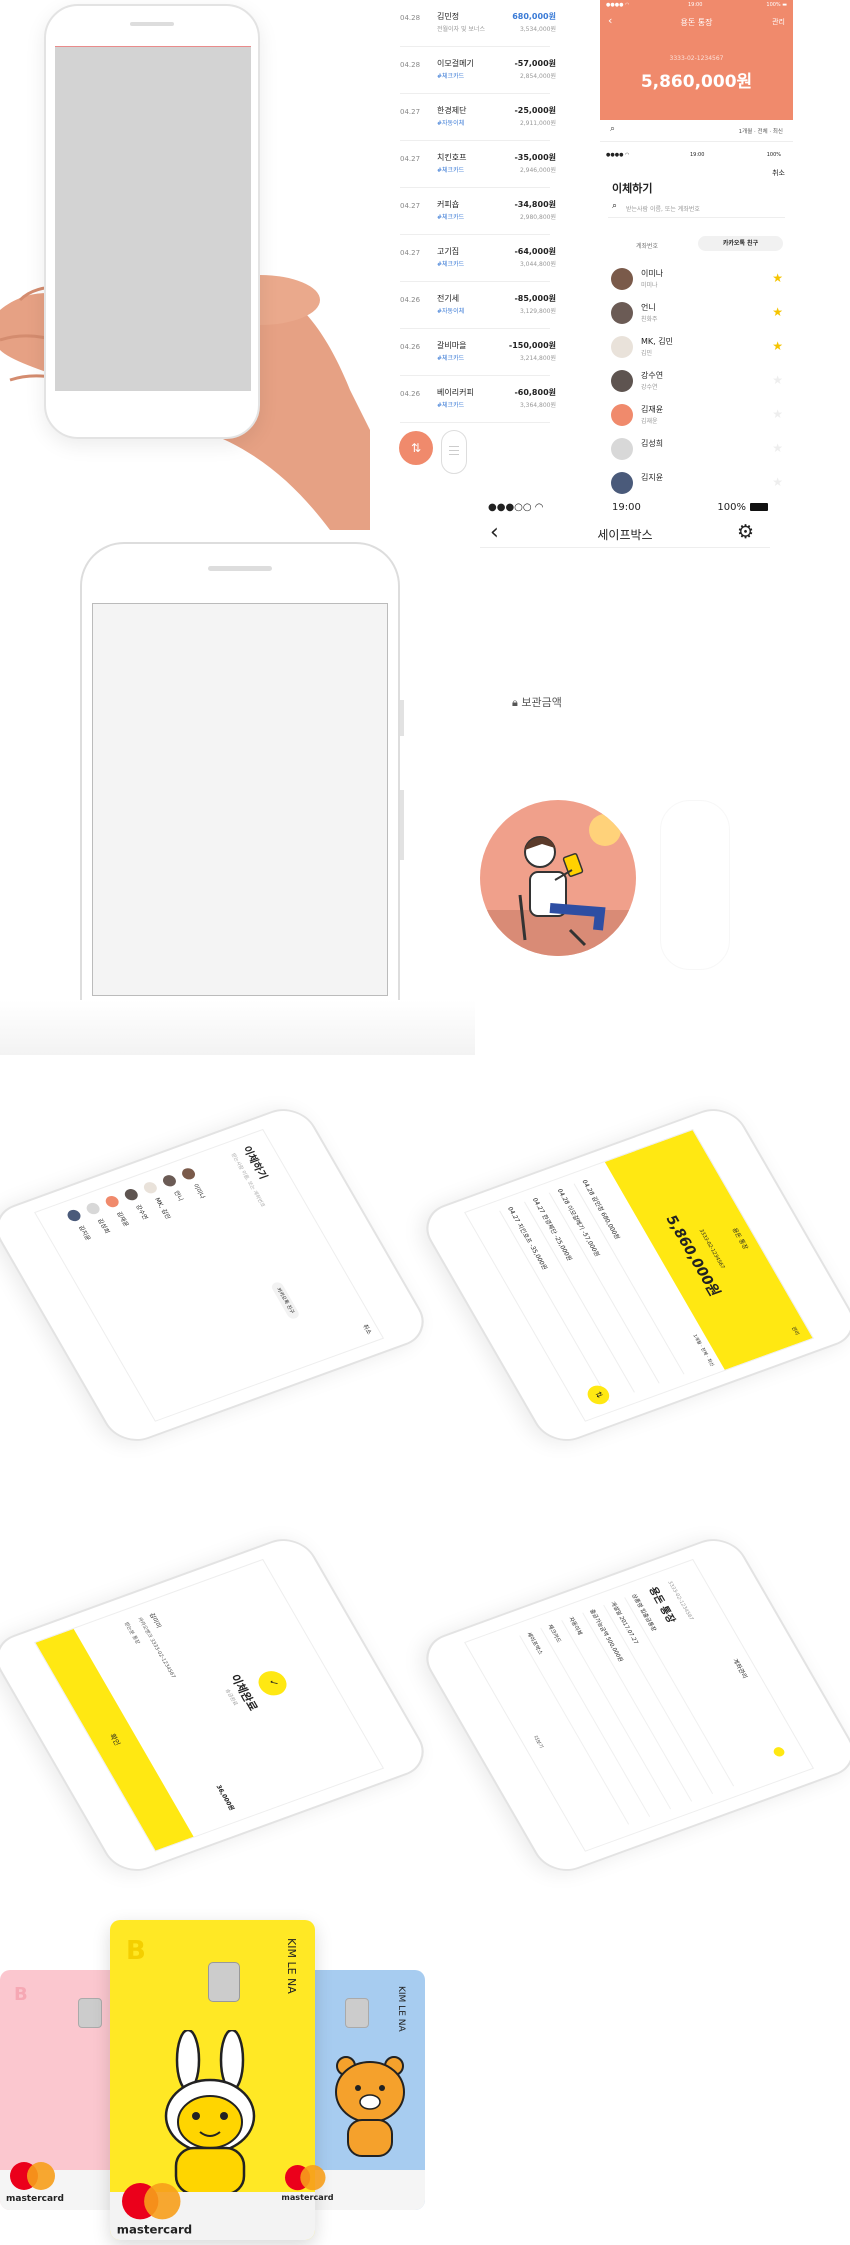 This screenshot has height=2245, width=850. What do you see at coordinates (291, 1966) in the screenshot?
I see `card-holder-yellow: KIM LE NA` at bounding box center [291, 1966].